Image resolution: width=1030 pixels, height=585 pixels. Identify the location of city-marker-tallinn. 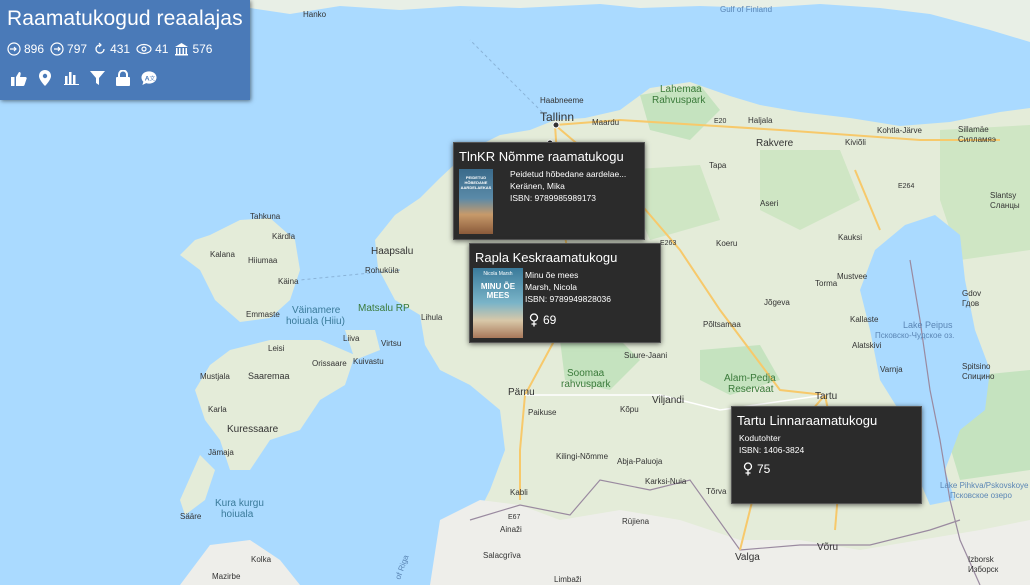
(556, 125).